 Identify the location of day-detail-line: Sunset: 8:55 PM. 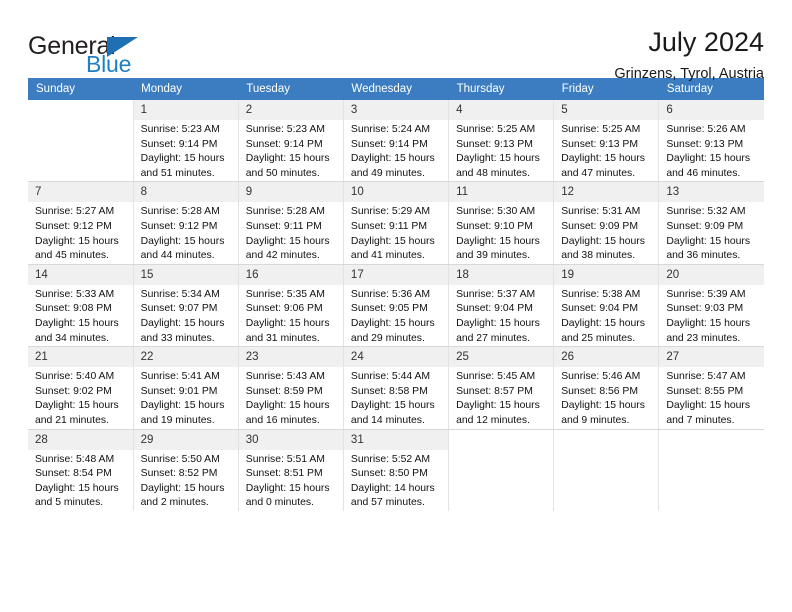
(705, 391).